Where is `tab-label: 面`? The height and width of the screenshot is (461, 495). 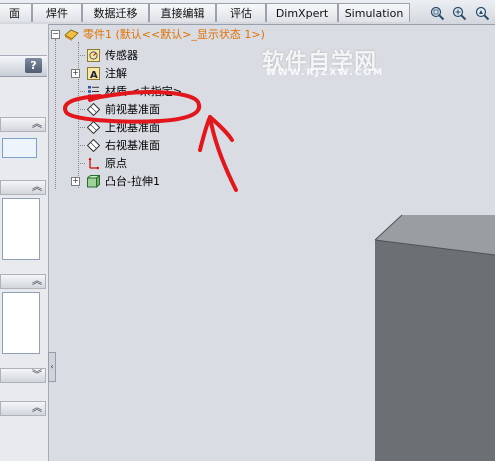 tab-label: 面 is located at coordinates (14, 13).